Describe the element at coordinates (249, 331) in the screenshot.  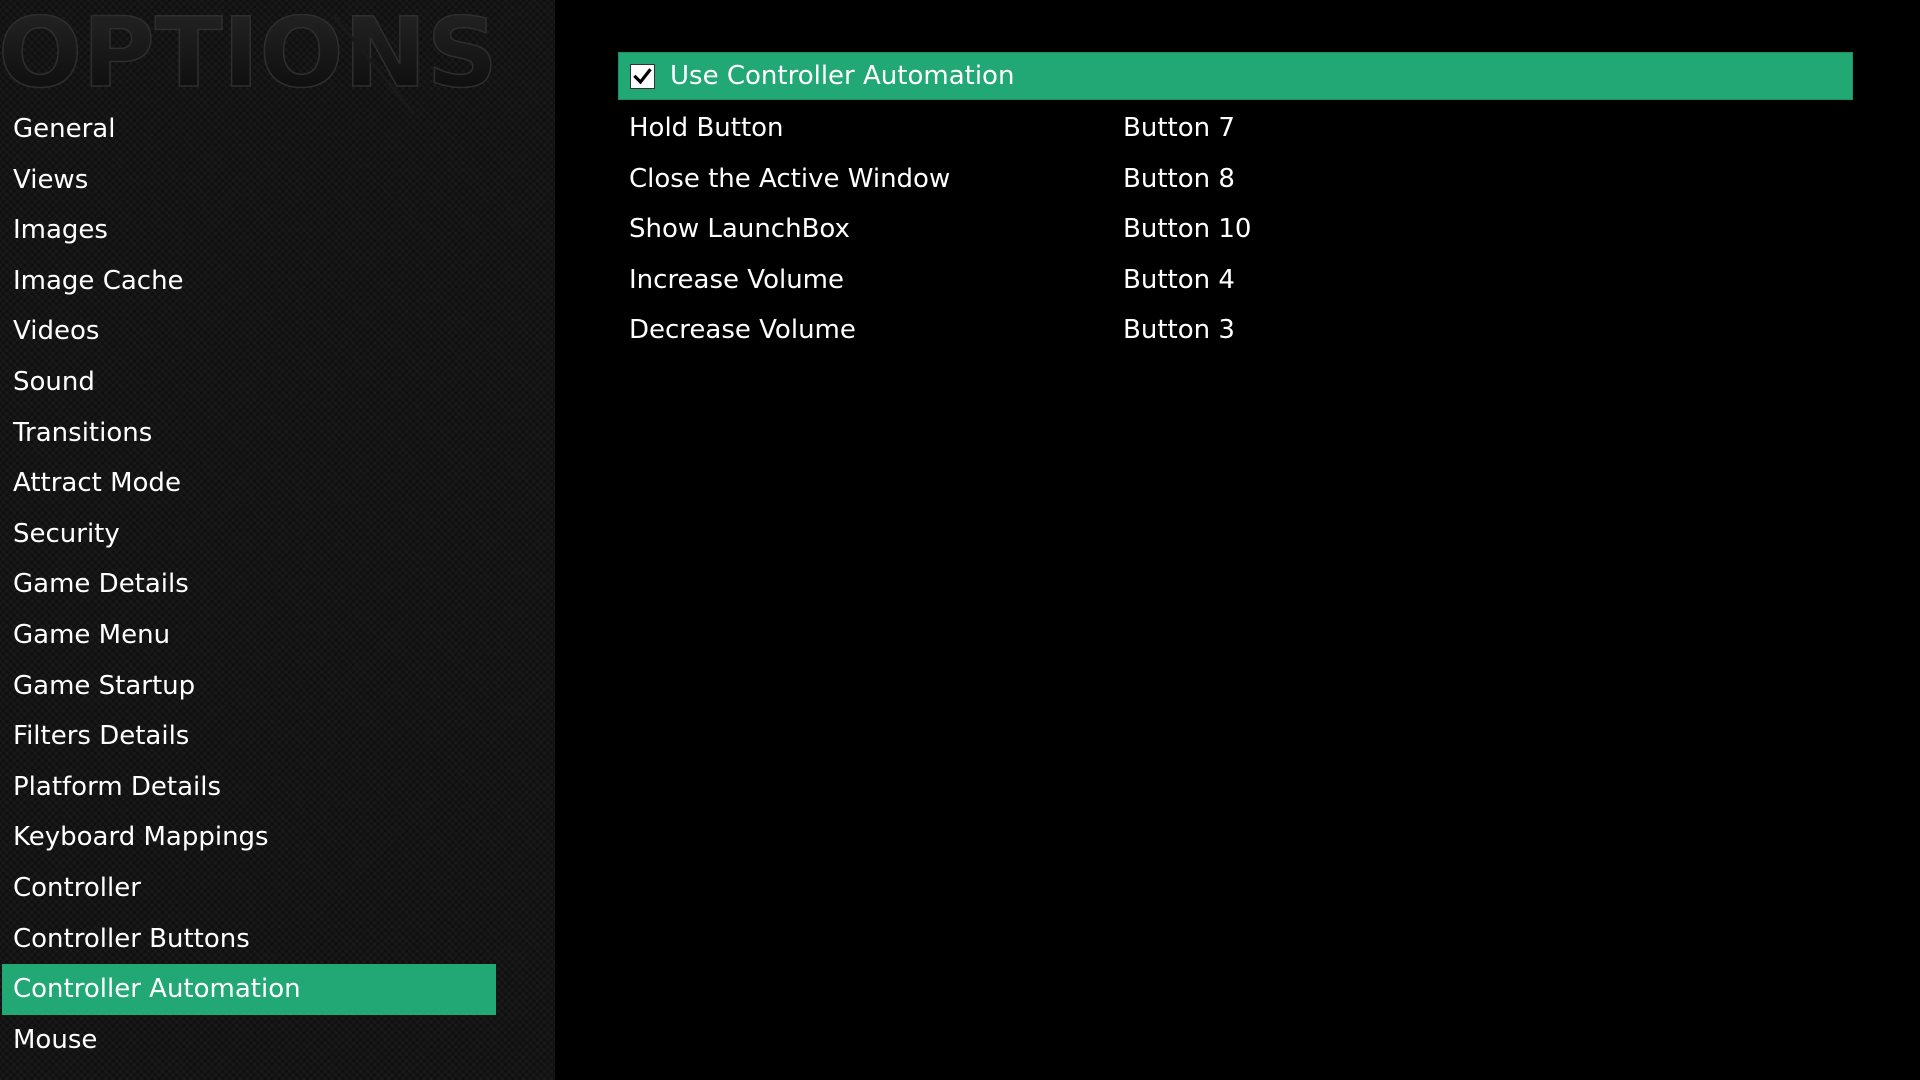
I see `nav-item-videos: Videos` at that location.